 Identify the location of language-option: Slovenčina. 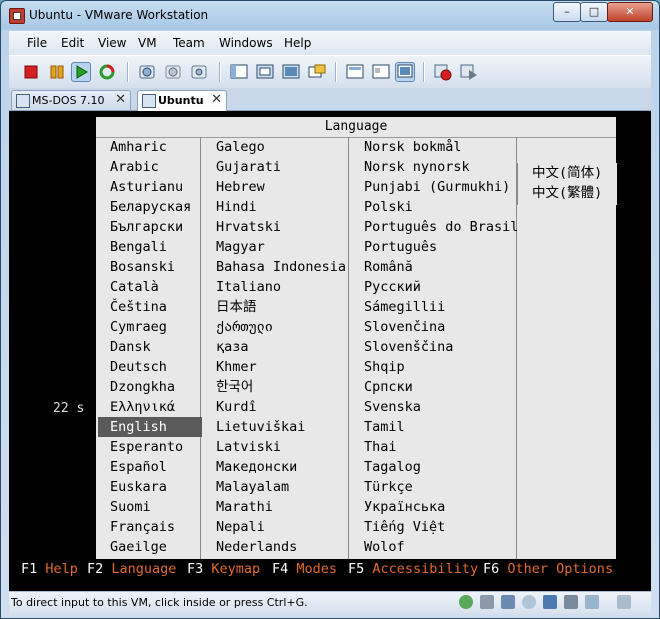
(404, 327).